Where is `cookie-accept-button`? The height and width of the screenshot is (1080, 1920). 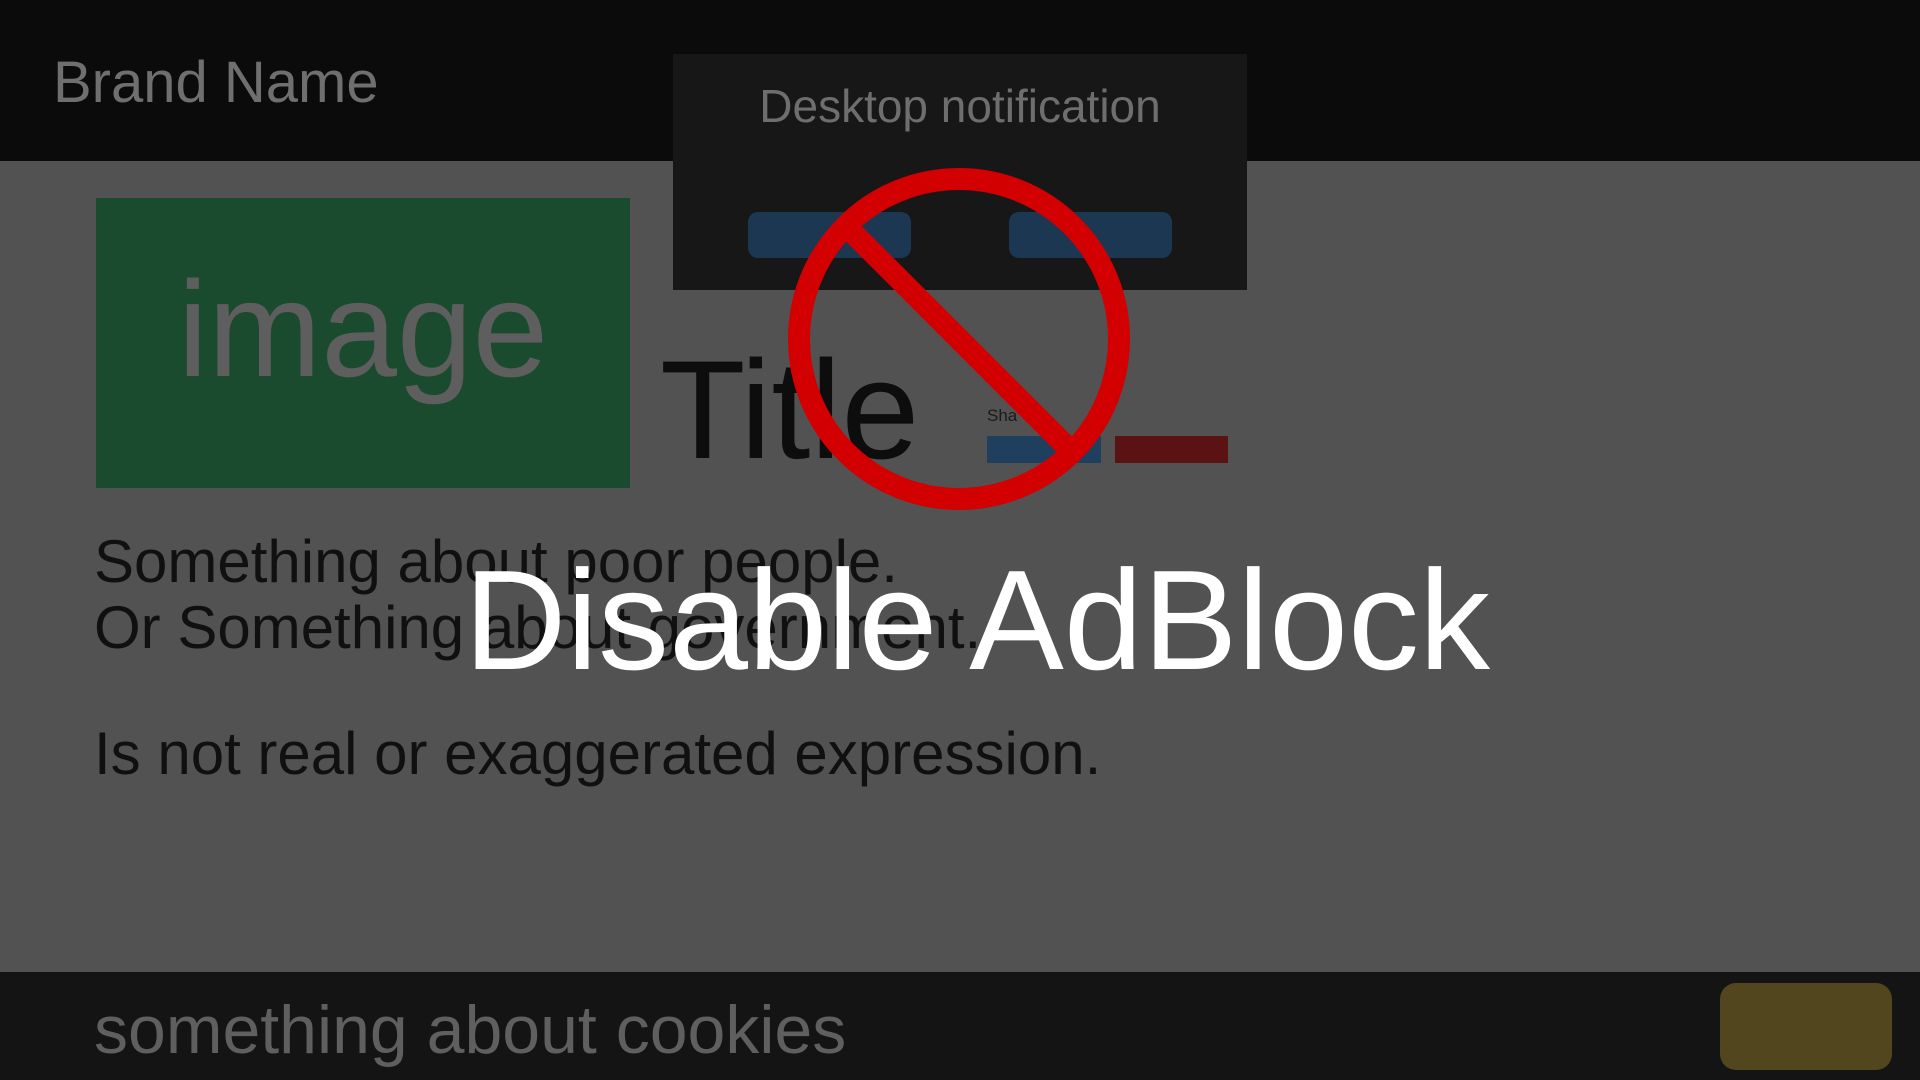
cookie-accept-button is located at coordinates (1806, 1026).